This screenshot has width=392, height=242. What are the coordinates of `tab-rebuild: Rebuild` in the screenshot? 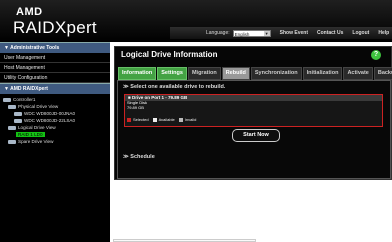 It's located at (235, 73).